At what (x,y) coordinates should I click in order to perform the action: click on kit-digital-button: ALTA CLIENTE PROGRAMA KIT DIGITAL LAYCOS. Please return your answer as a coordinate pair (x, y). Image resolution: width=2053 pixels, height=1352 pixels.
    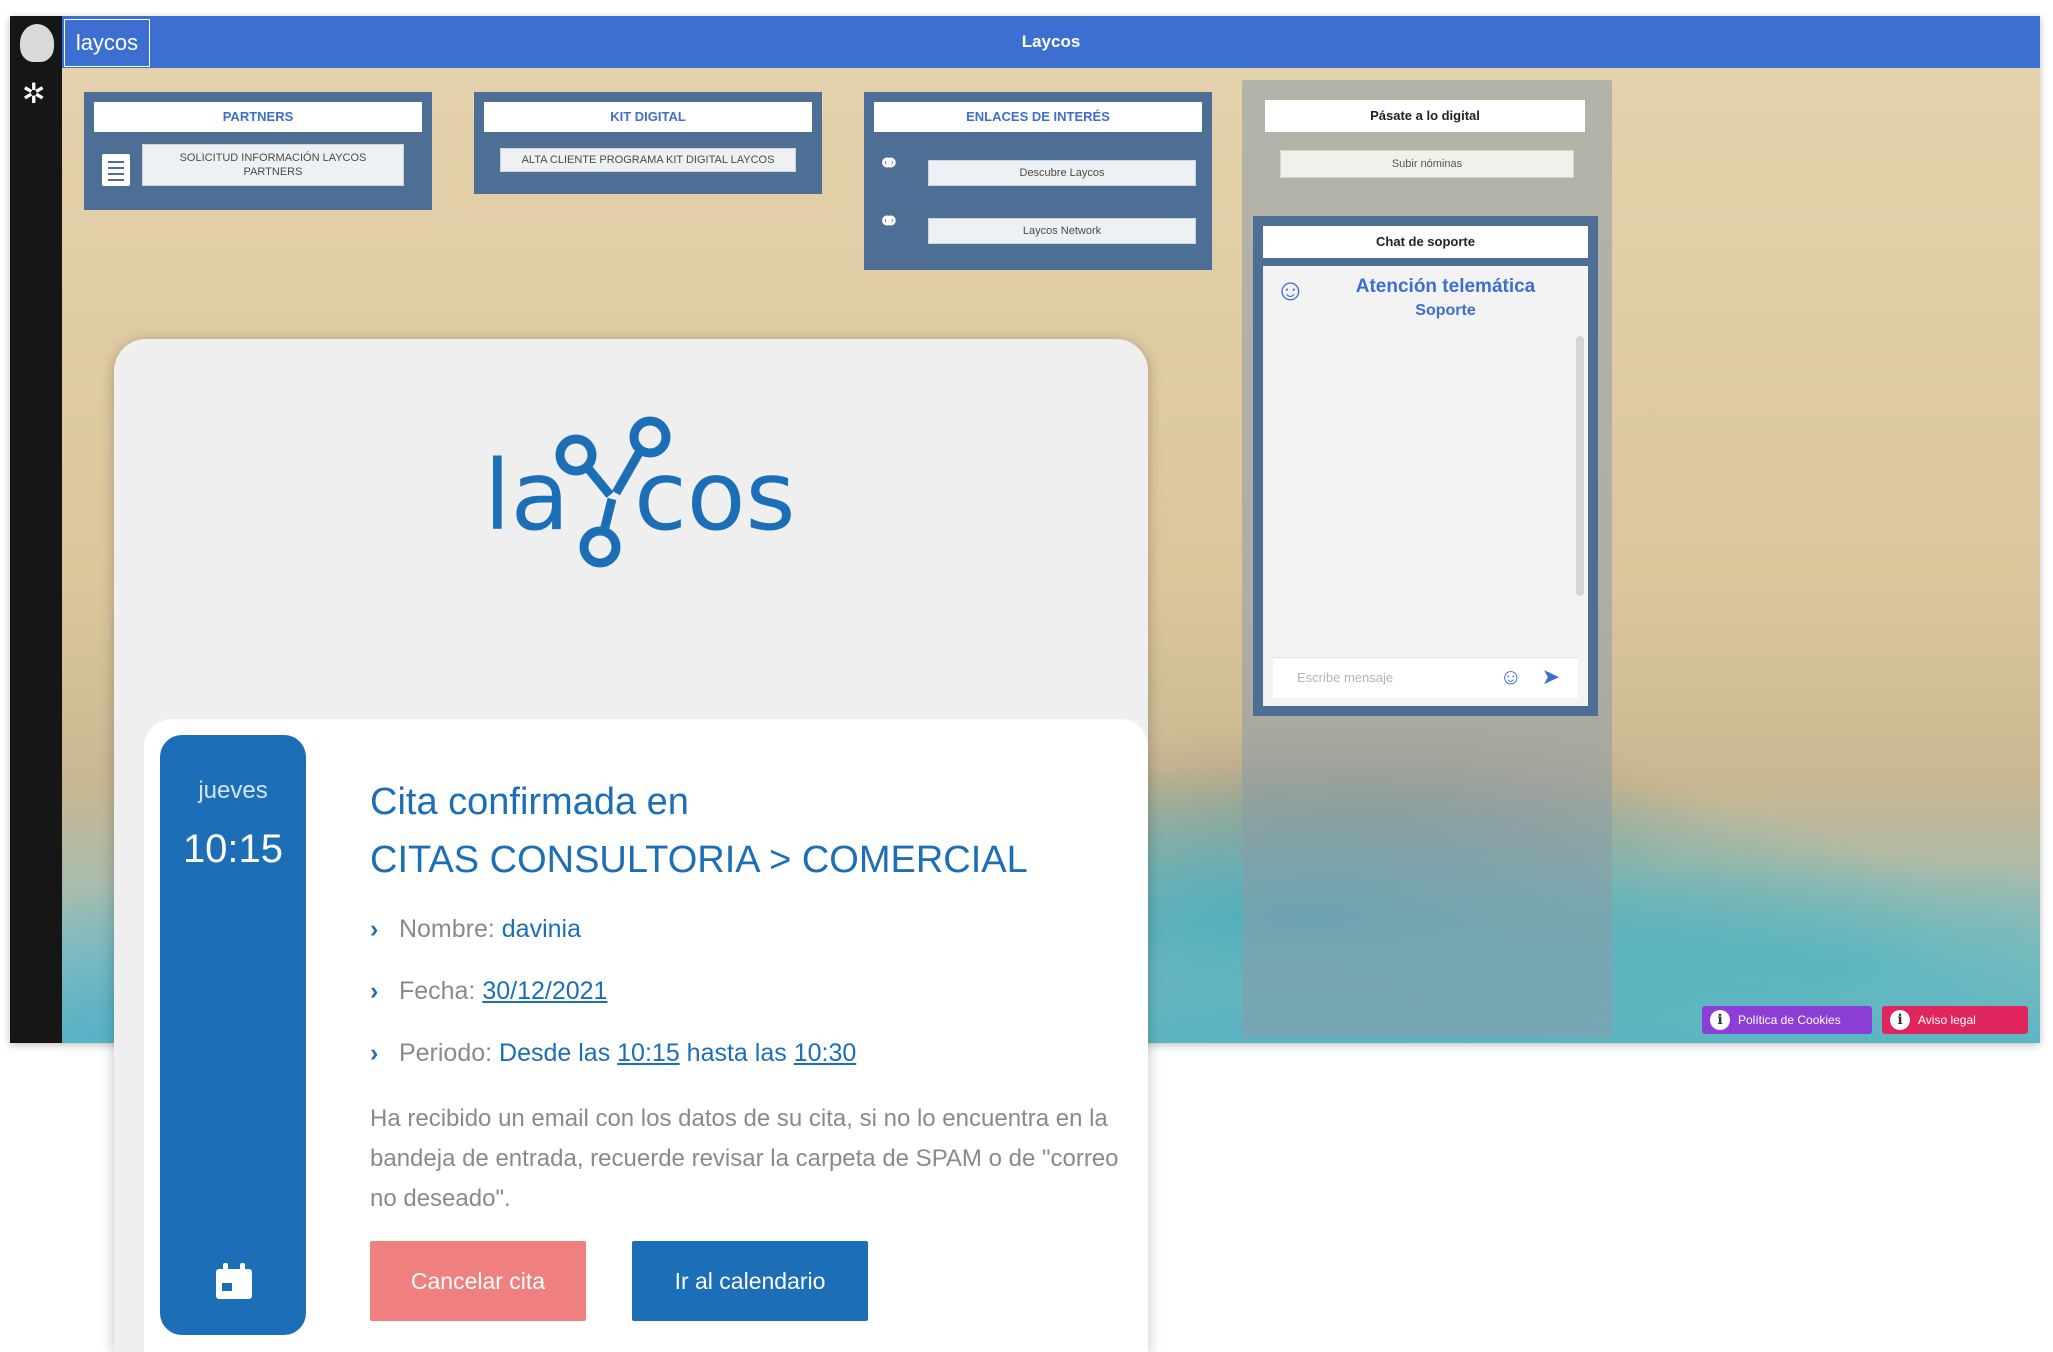
    Looking at the image, I should click on (648, 160).